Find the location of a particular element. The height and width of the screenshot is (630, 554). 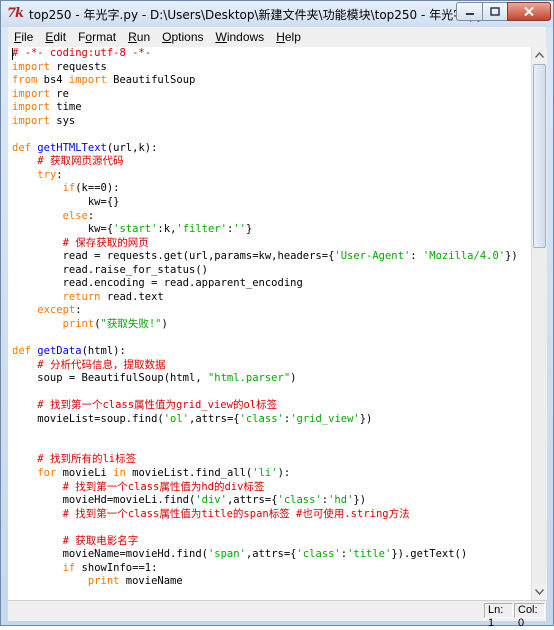

code-token: ,attrs={ is located at coordinates (214, 418).